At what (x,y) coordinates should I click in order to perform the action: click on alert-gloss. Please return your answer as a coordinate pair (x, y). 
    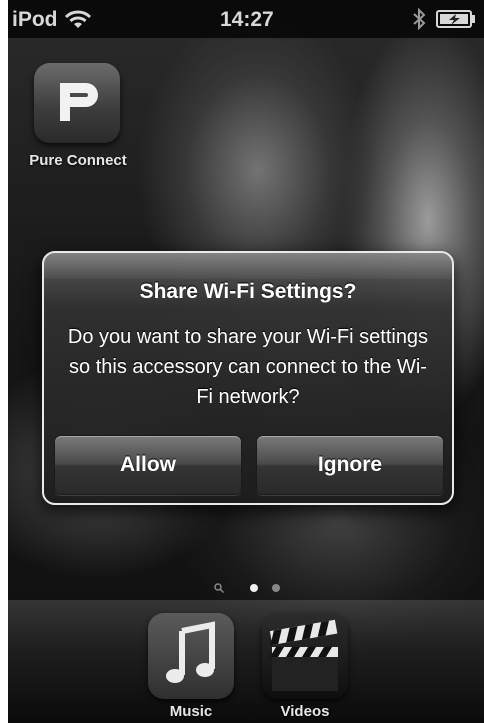
    Looking at the image, I should click on (248, 266).